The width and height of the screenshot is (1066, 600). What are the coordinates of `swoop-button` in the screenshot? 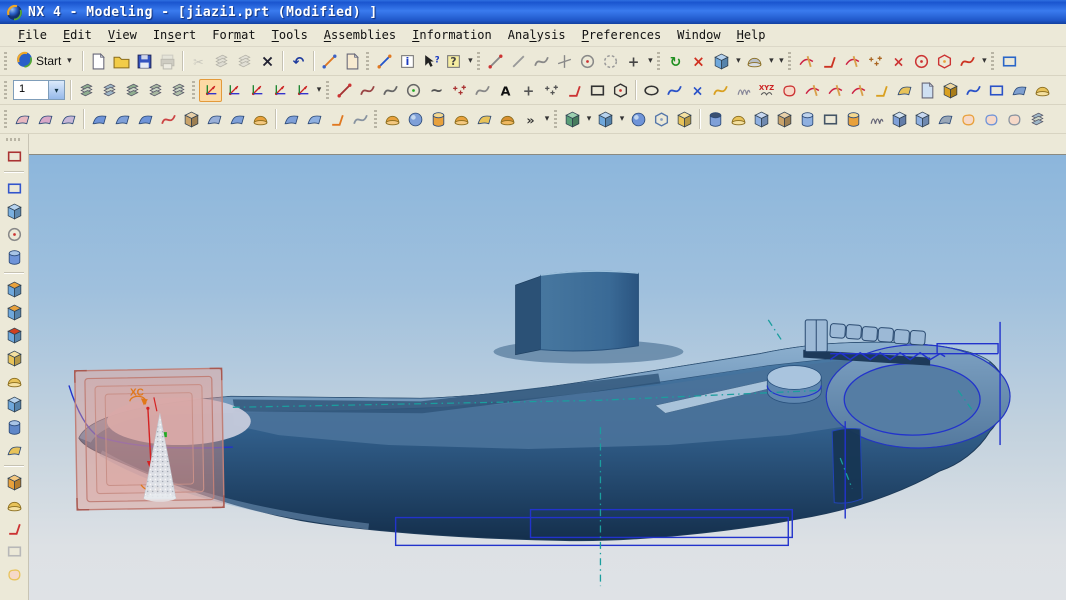 It's located at (507, 119).